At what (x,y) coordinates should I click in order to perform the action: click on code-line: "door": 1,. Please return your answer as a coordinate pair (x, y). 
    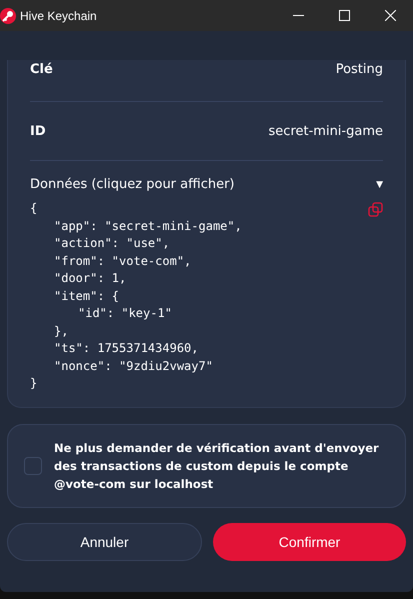
    Looking at the image, I should click on (90, 278).